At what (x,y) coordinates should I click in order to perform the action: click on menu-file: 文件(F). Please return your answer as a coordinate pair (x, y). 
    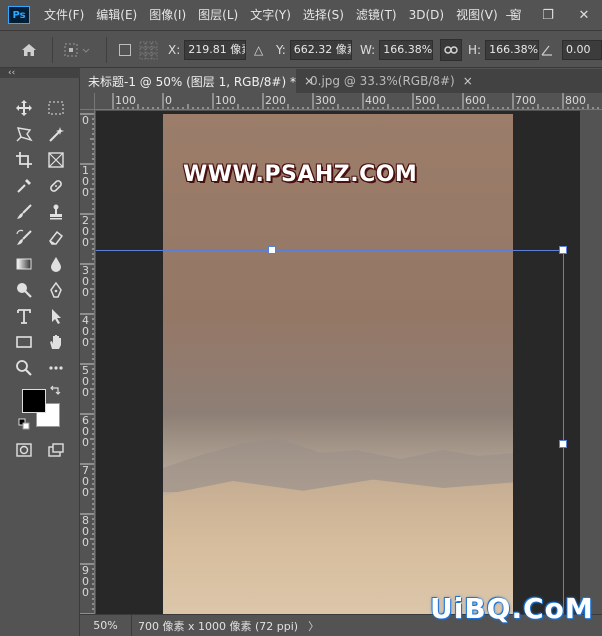
    Looking at the image, I should click on (64, 15).